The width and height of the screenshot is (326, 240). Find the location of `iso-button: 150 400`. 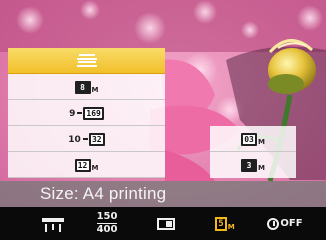

iso-button: 150 400 is located at coordinates (107, 223).